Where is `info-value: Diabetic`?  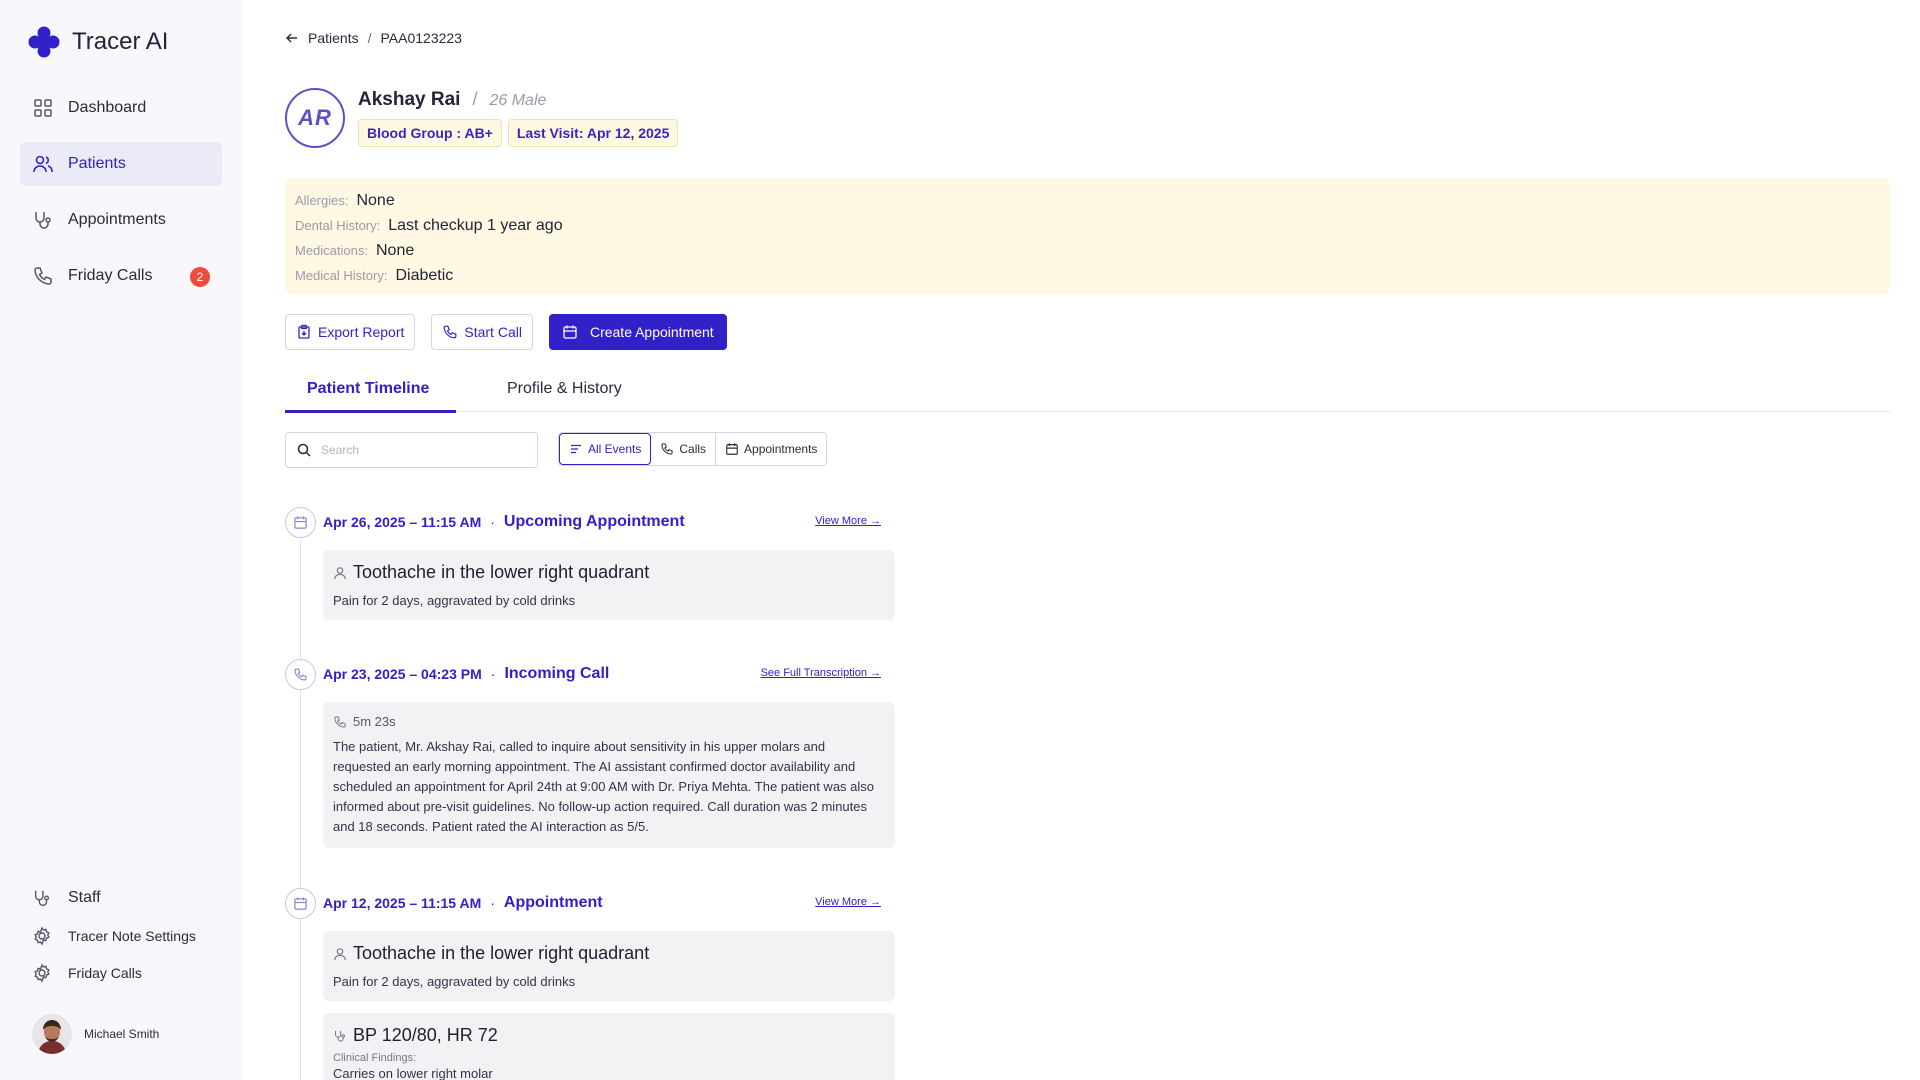
info-value: Diabetic is located at coordinates (424, 275).